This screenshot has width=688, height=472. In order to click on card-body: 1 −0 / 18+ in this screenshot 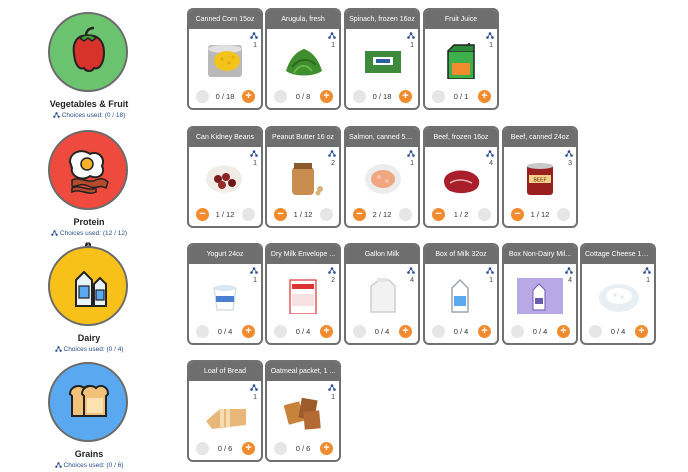, I will do `click(225, 68)`.